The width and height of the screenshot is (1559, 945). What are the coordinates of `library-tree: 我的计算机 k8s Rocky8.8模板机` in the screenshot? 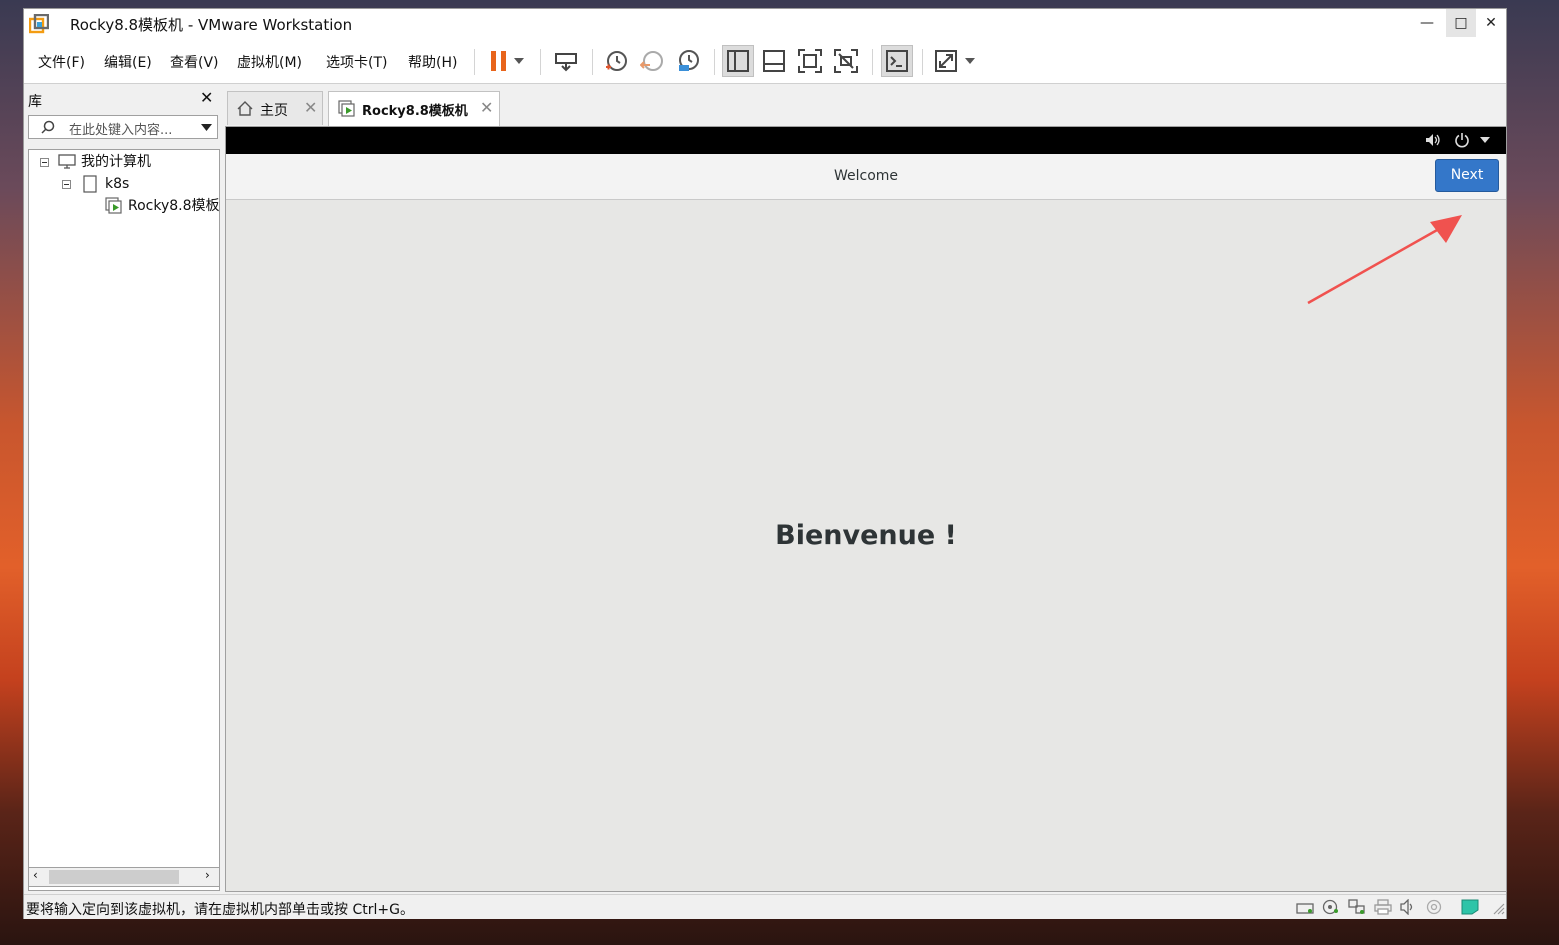 It's located at (124, 520).